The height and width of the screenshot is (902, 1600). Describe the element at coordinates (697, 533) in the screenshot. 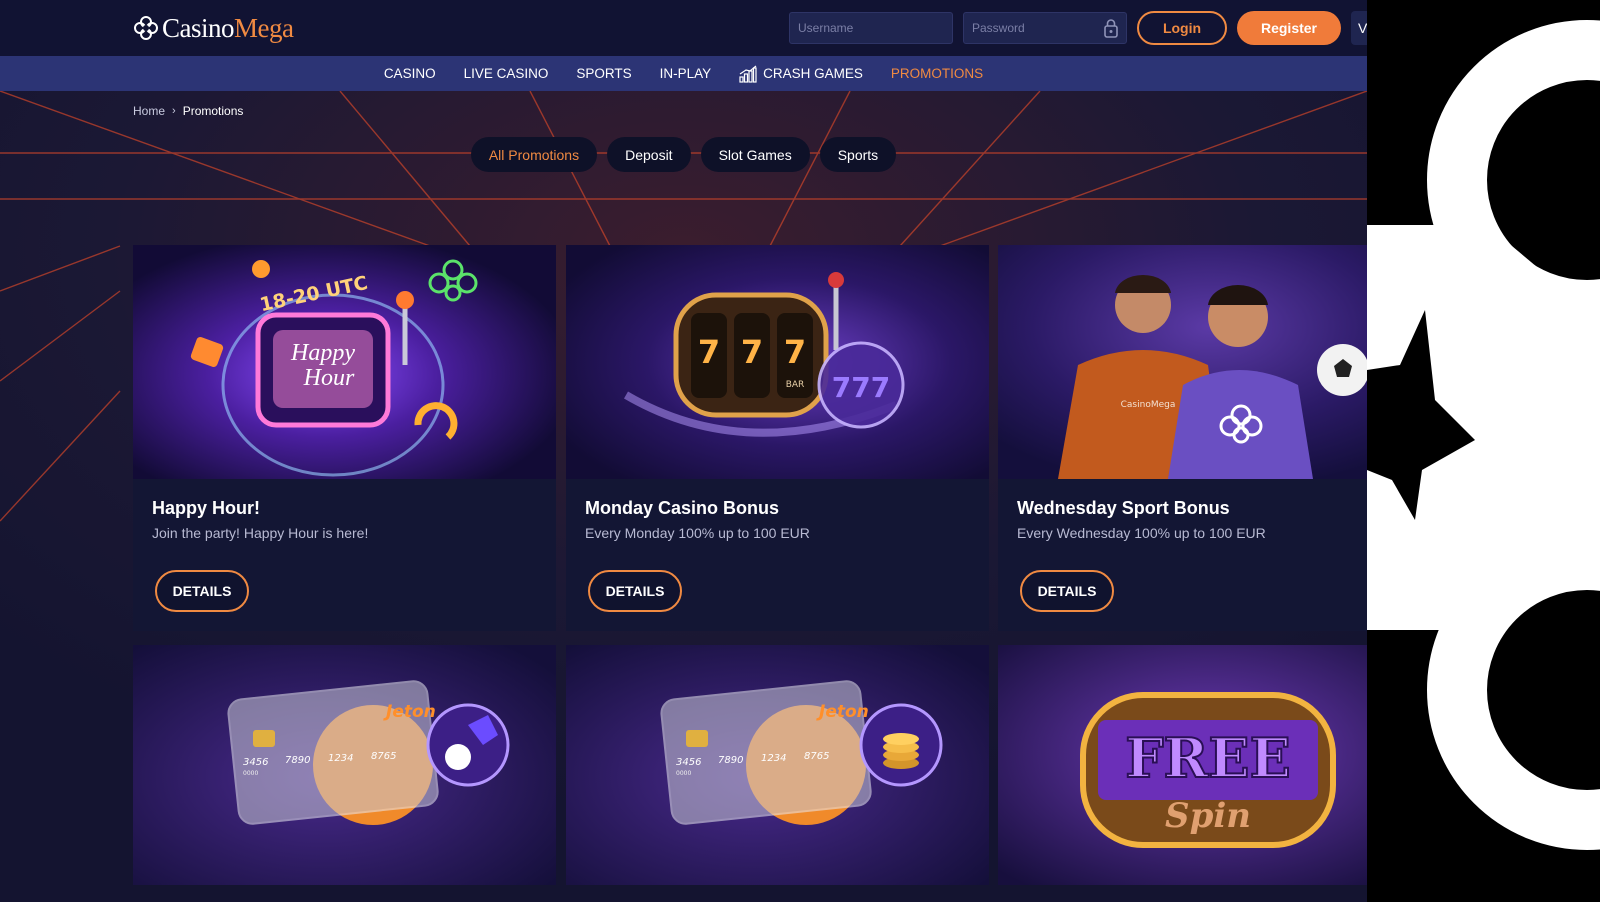

I see `promo-subtitle: Every Monday 100% up to 100 EUR` at that location.